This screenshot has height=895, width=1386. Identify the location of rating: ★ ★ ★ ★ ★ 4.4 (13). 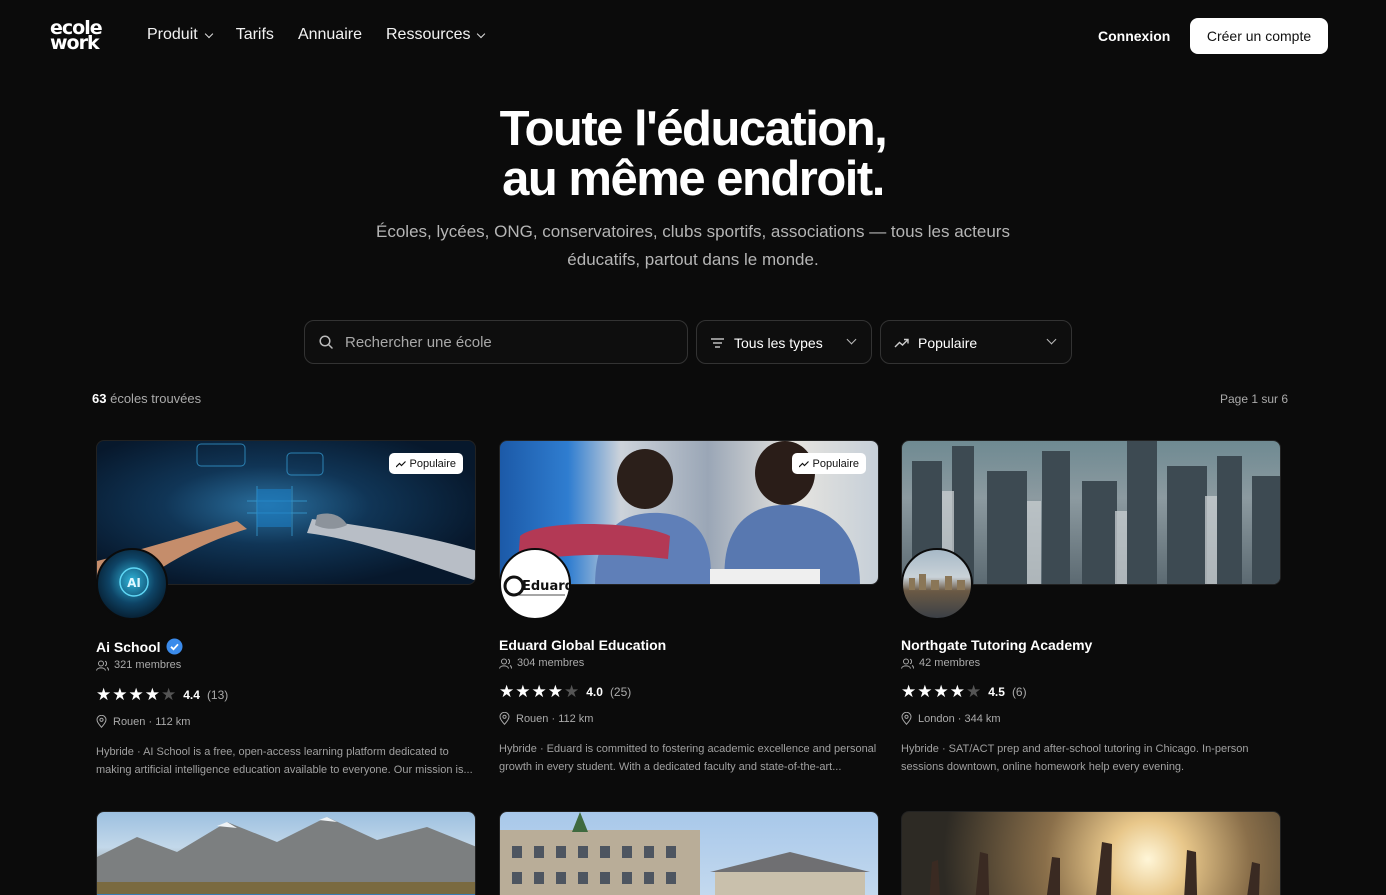
(162, 694).